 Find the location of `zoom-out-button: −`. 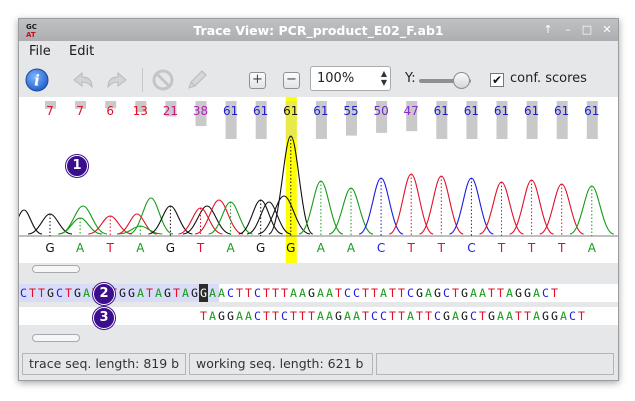

zoom-out-button: − is located at coordinates (291, 80).